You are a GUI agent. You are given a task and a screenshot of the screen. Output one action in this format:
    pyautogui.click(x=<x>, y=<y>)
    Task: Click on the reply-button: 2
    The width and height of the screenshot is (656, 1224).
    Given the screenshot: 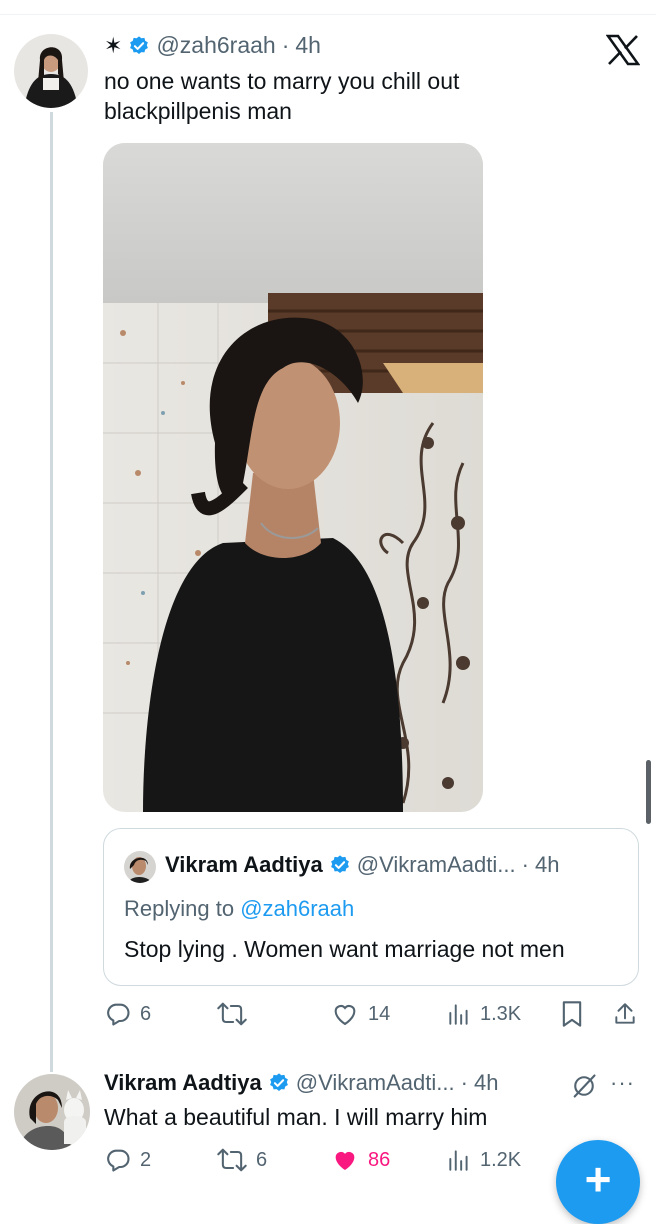 What is the action you would take?
    pyautogui.click(x=127, y=1160)
    